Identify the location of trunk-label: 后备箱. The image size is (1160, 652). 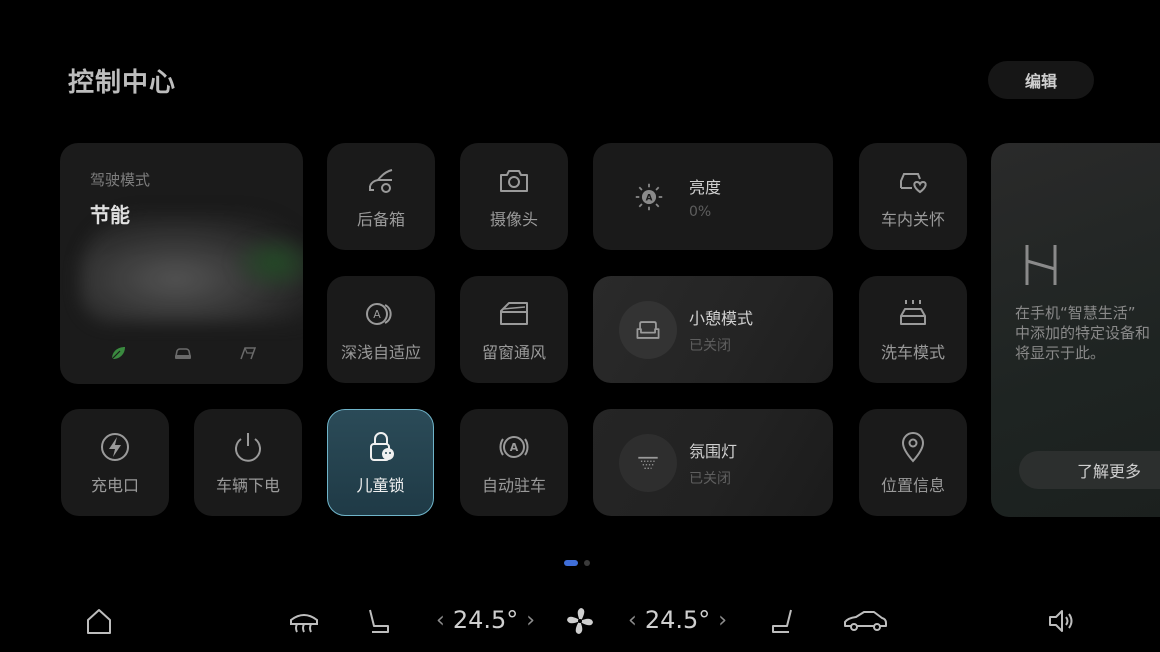
(380, 219).